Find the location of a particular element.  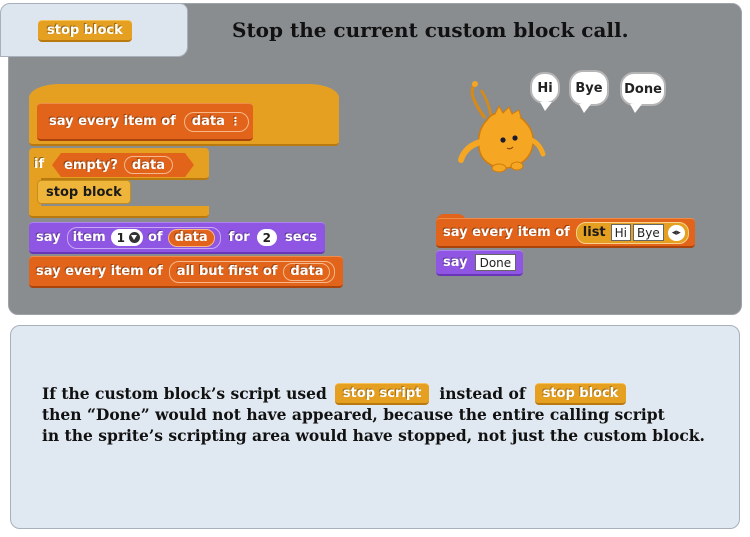

if-label: if is located at coordinates (39, 164).